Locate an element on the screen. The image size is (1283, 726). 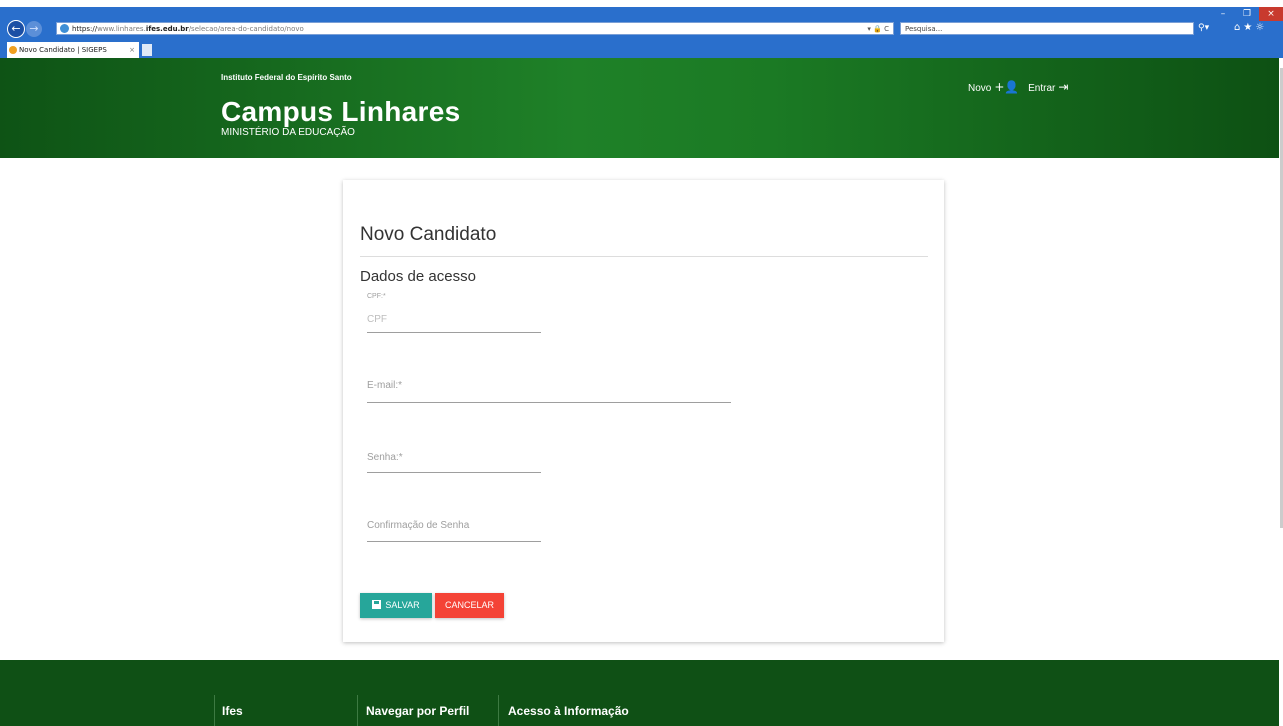
confirm-password-field: Confirmação de Senha is located at coordinates (418, 525).